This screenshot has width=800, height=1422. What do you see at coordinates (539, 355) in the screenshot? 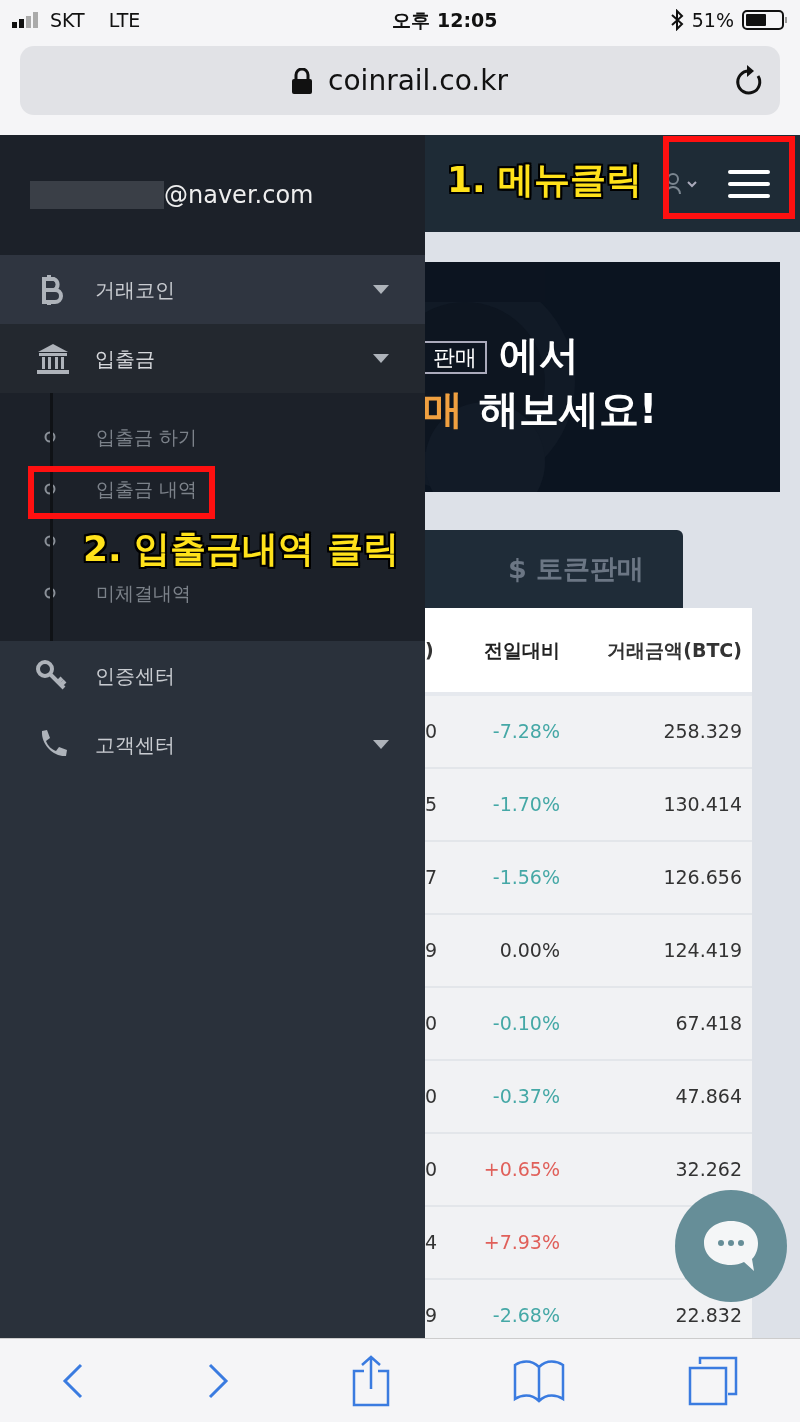
I see `banner-heading: 에서` at bounding box center [539, 355].